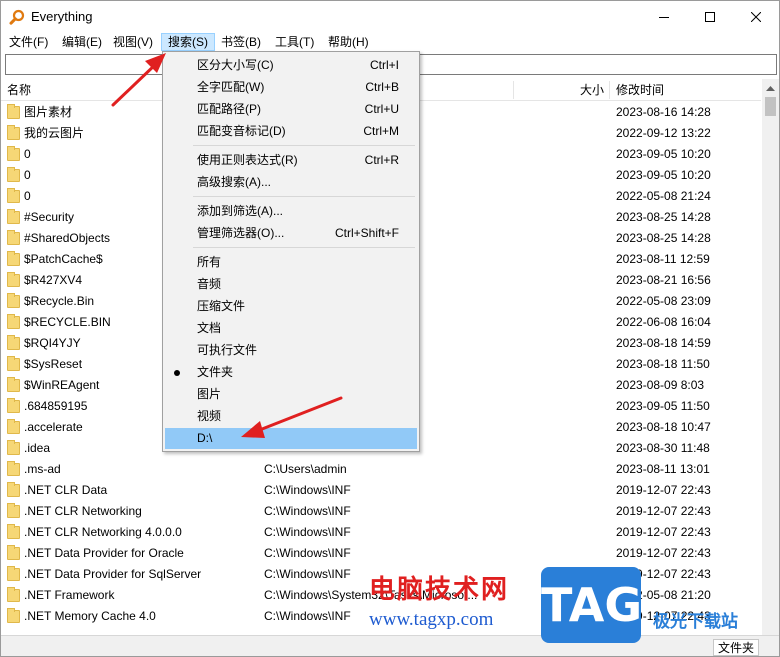 This screenshot has height=657, width=780. I want to click on close-button, so click(756, 16).